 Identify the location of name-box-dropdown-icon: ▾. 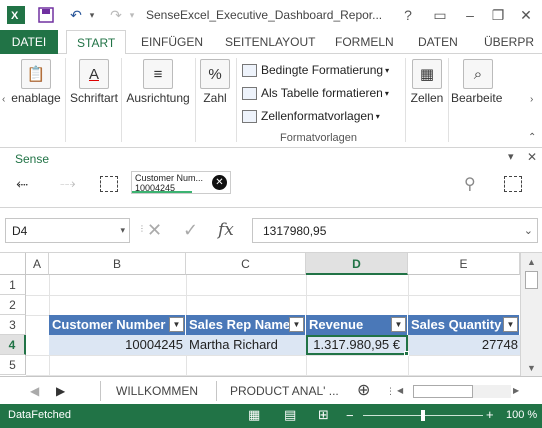
(122, 230).